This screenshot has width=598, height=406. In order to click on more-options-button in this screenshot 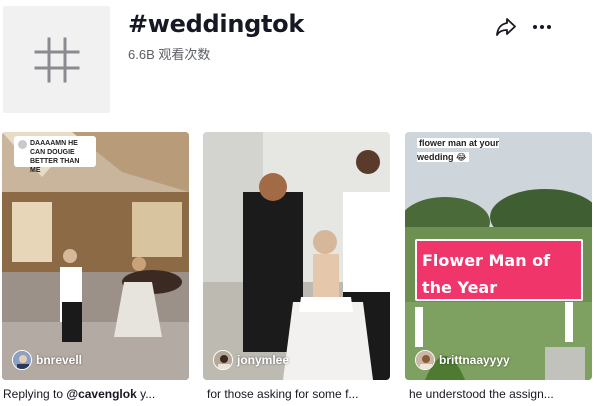, I will do `click(542, 27)`.